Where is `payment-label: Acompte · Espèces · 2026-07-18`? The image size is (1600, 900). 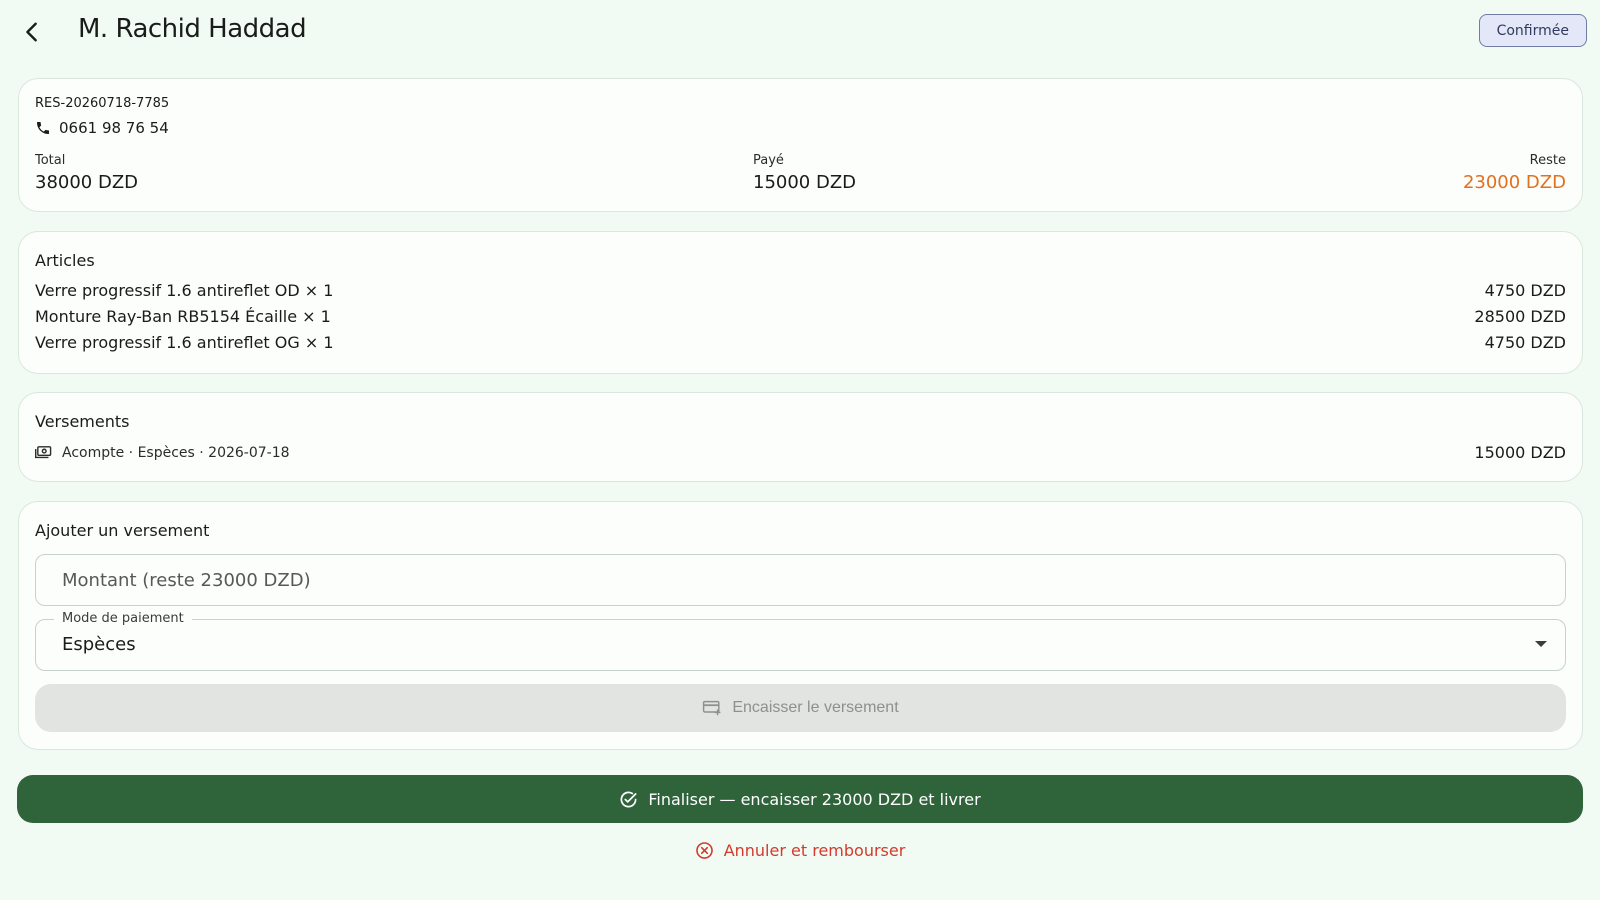 payment-label: Acompte · Espèces · 2026-07-18 is located at coordinates (176, 452).